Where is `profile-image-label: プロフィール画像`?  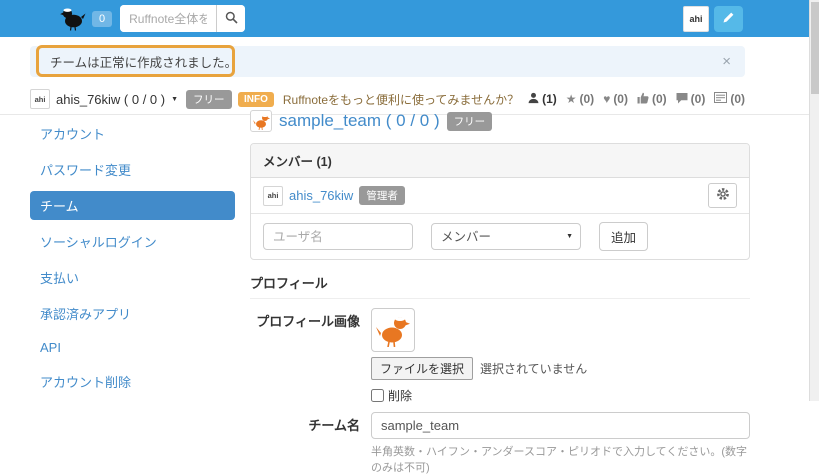
profile-image-label: プロフィール画像 is located at coordinates (305, 356).